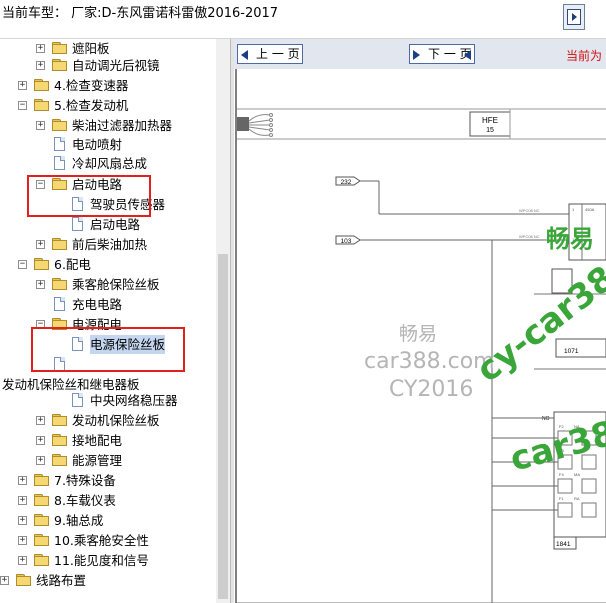  What do you see at coordinates (97, 144) in the screenshot?
I see `tree-item-label: 电动喷射` at bounding box center [97, 144].